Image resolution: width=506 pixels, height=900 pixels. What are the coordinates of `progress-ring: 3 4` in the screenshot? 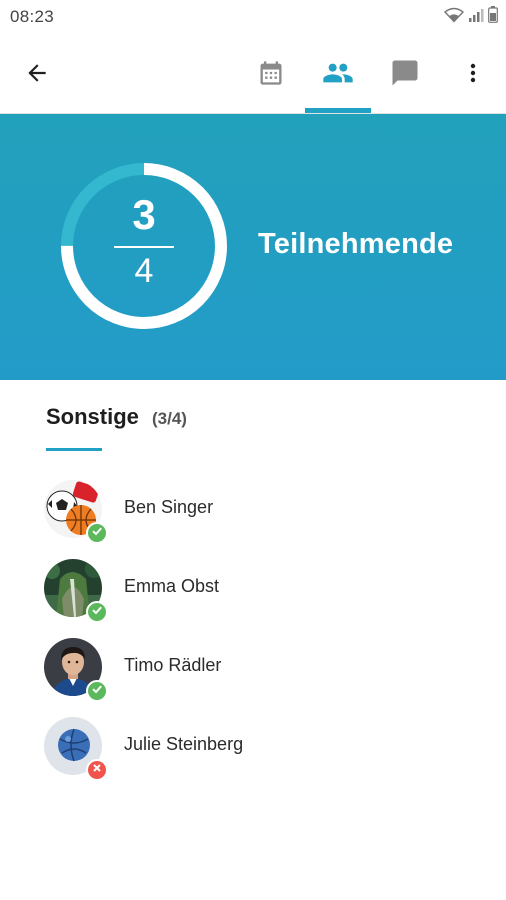 It's located at (144, 246).